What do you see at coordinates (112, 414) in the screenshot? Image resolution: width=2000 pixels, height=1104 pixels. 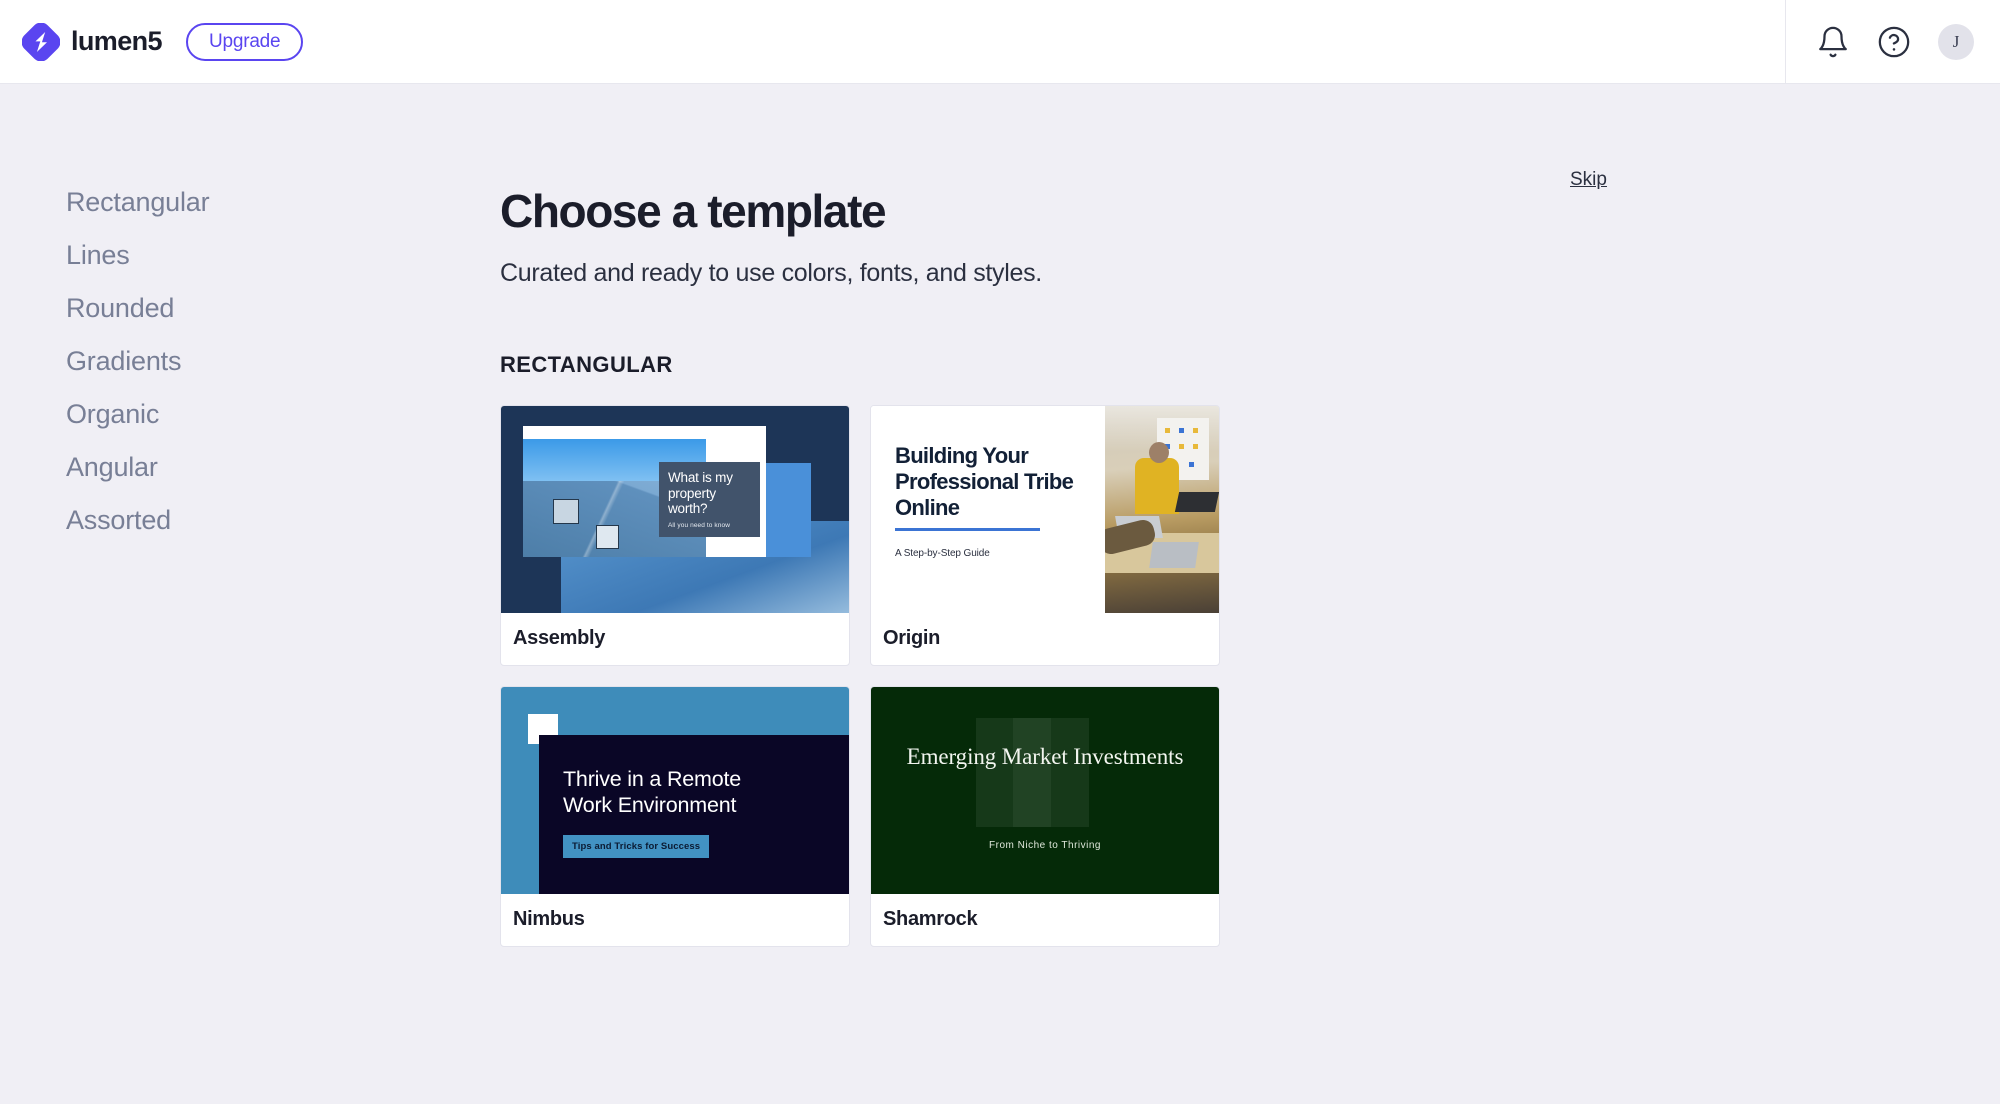 I see `sidebar-item-organic: Organic` at bounding box center [112, 414].